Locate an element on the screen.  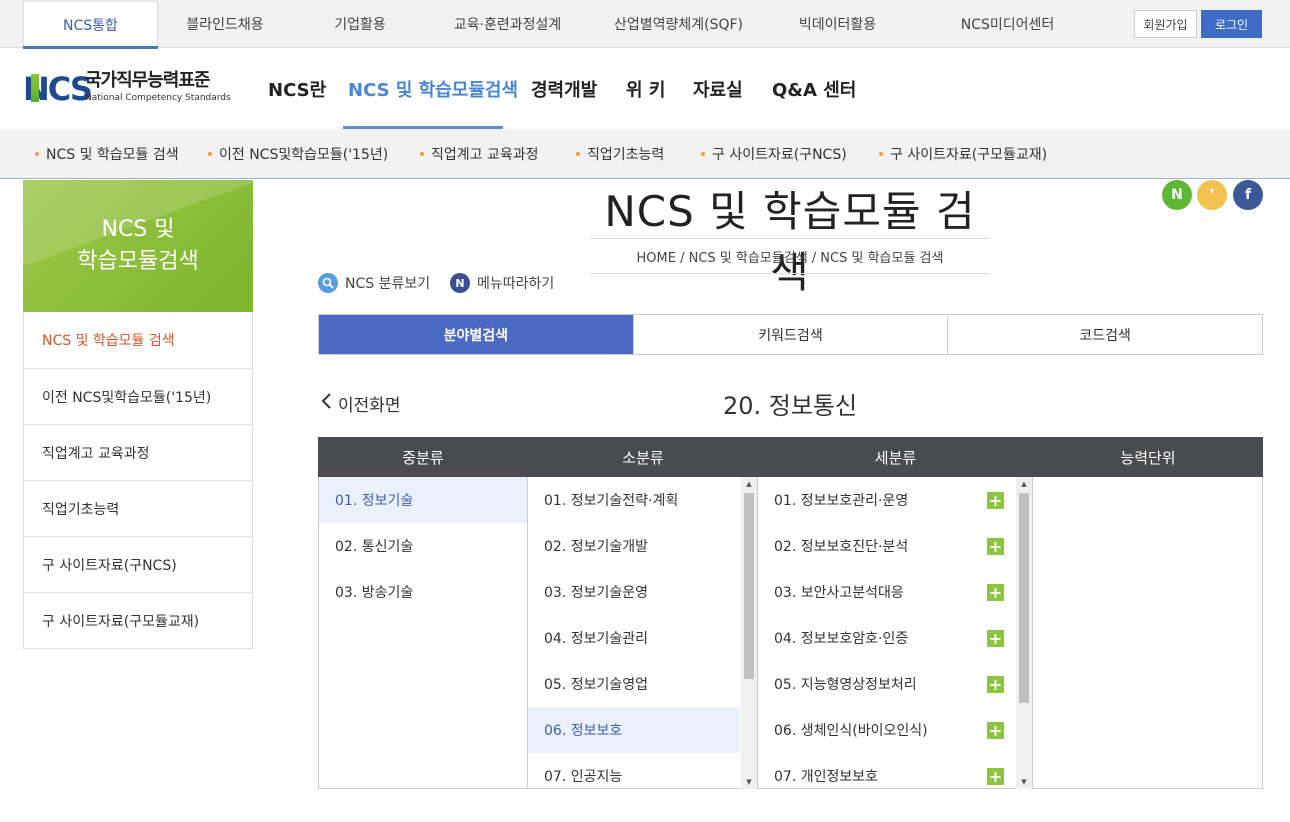
gnb-library: 자료실 is located at coordinates (718, 89).